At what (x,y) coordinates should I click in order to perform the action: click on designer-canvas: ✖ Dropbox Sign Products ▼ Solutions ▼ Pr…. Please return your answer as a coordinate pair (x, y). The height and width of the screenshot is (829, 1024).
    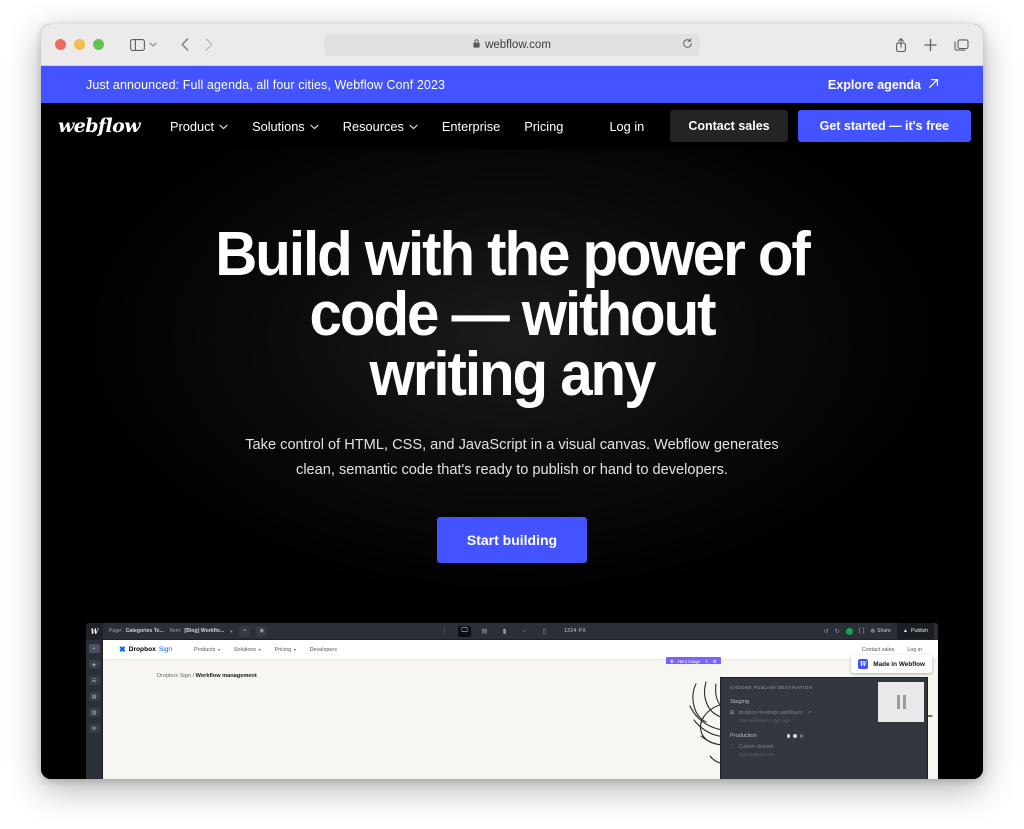
    Looking at the image, I should click on (520, 709).